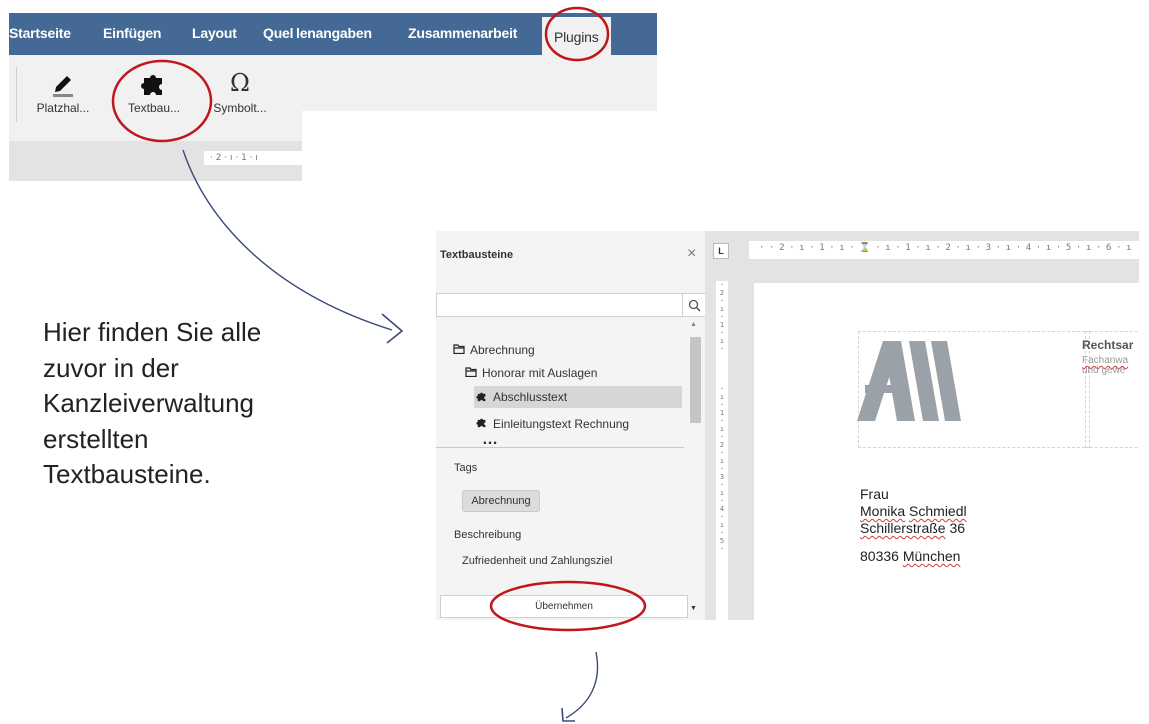 This screenshot has height=724, width=1149. What do you see at coordinates (917, 383) in the screenshot?
I see `firm-logo` at bounding box center [917, 383].